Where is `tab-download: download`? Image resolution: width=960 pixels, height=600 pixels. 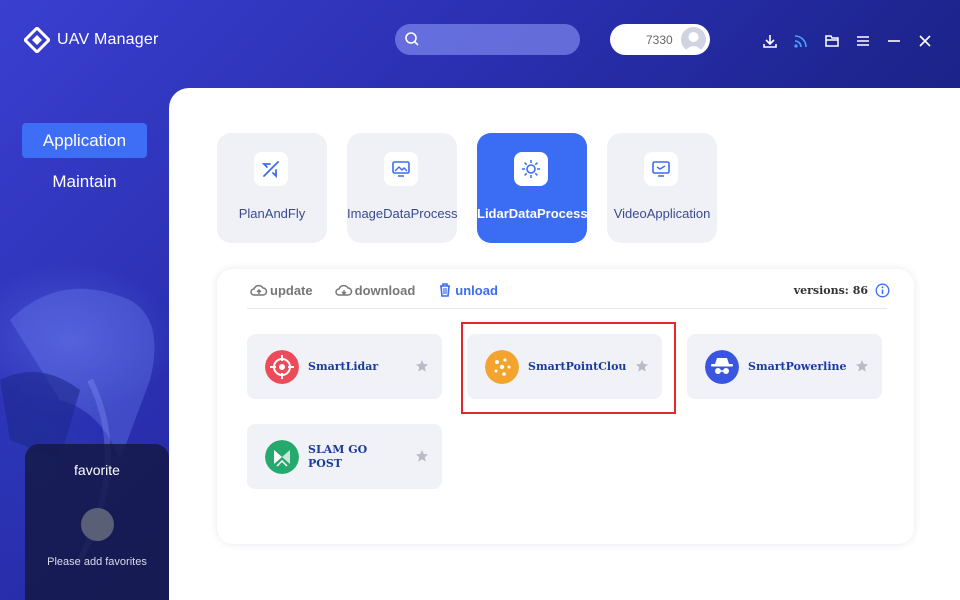
tab-download: download is located at coordinates (375, 290).